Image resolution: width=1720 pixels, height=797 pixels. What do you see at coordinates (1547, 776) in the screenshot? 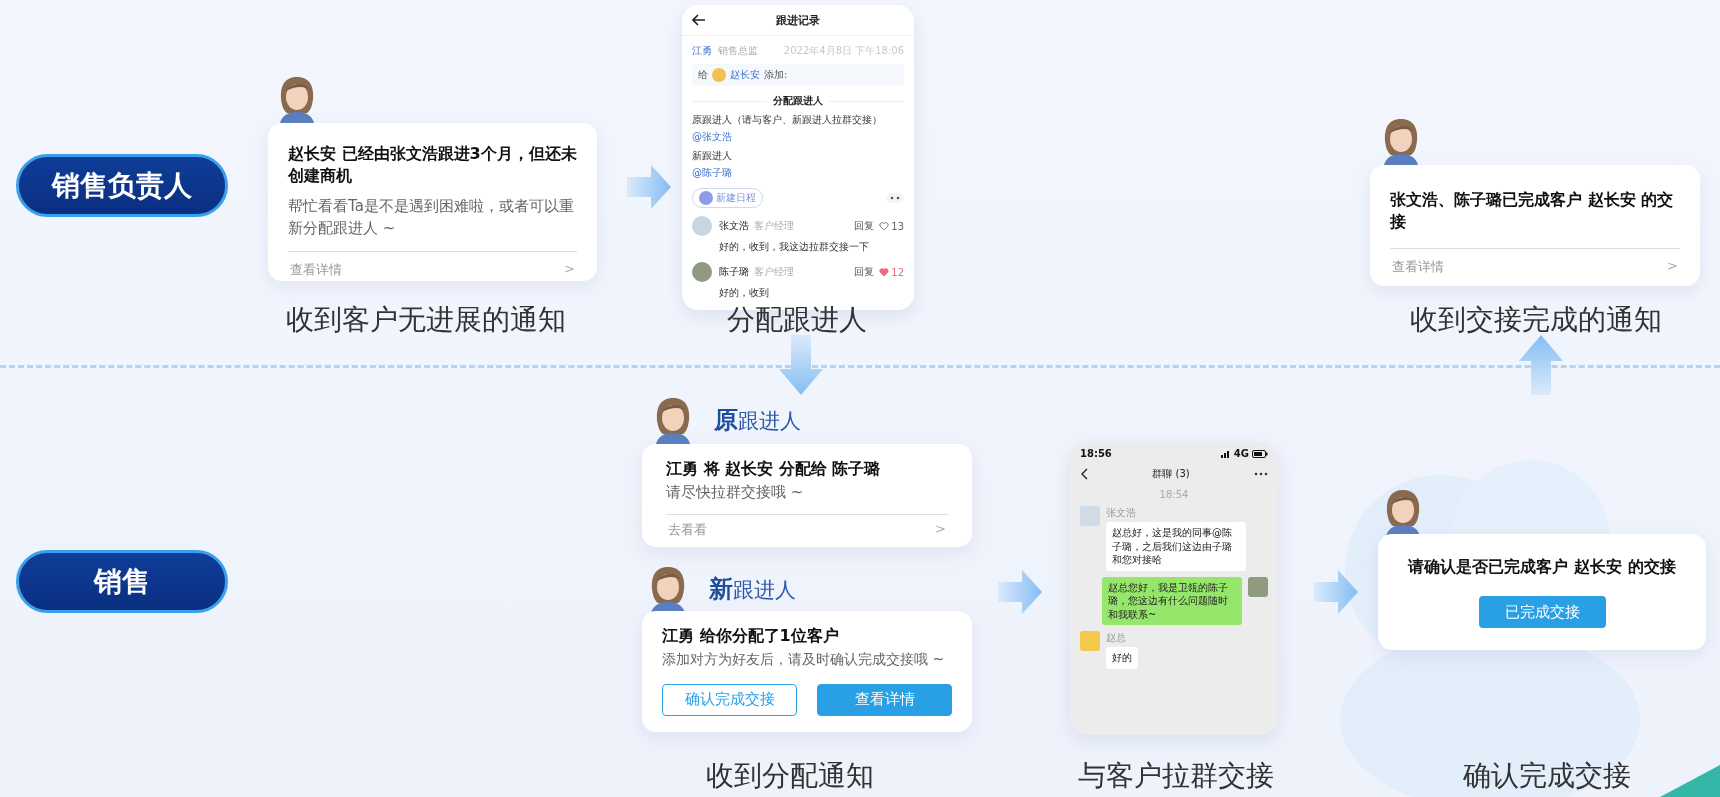
I see `step-caption: 确认完成交接` at bounding box center [1547, 776].